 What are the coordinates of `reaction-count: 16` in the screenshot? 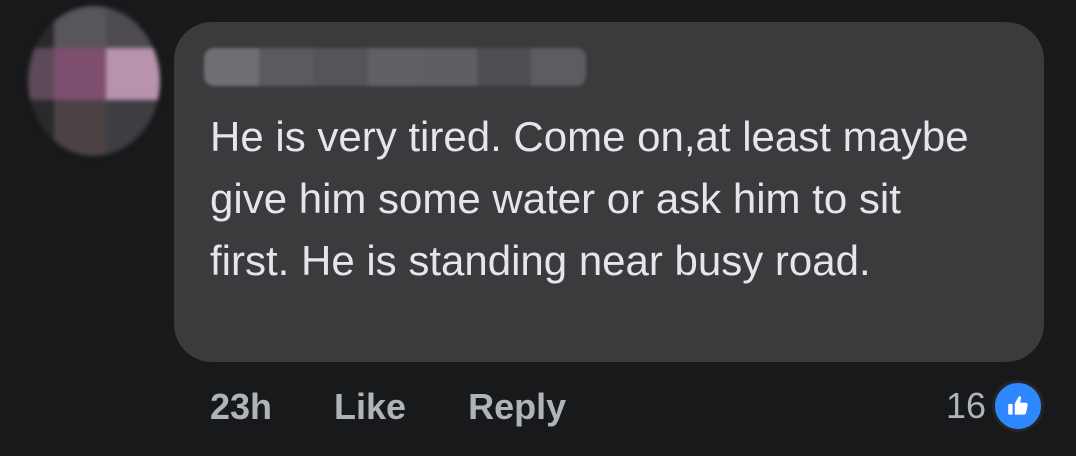 It's located at (965, 405).